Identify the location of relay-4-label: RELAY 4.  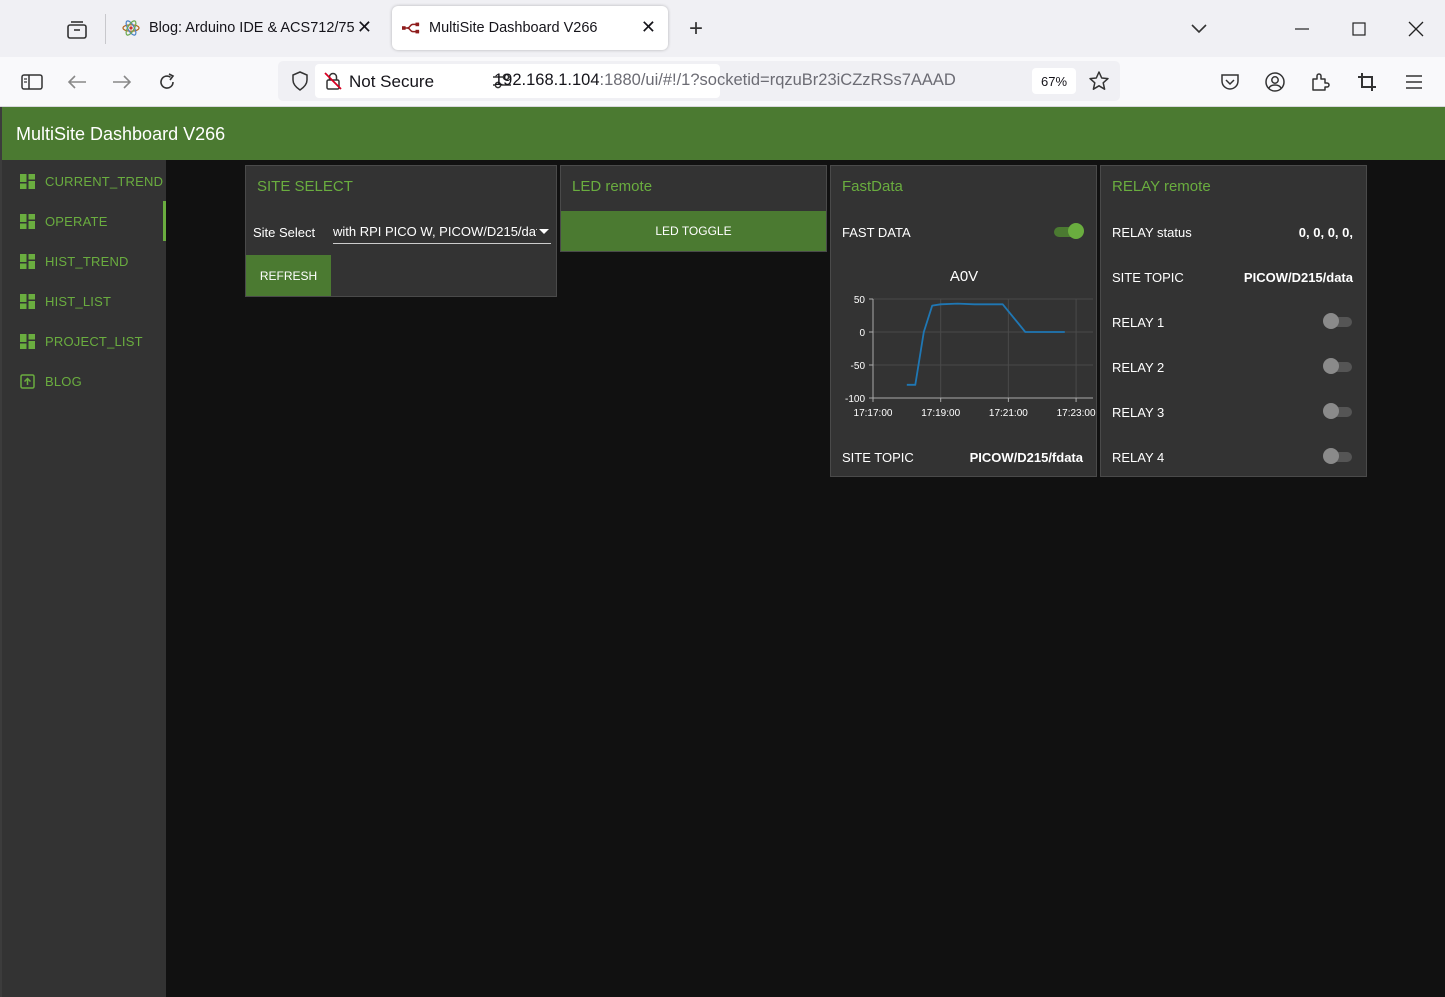
(1138, 457).